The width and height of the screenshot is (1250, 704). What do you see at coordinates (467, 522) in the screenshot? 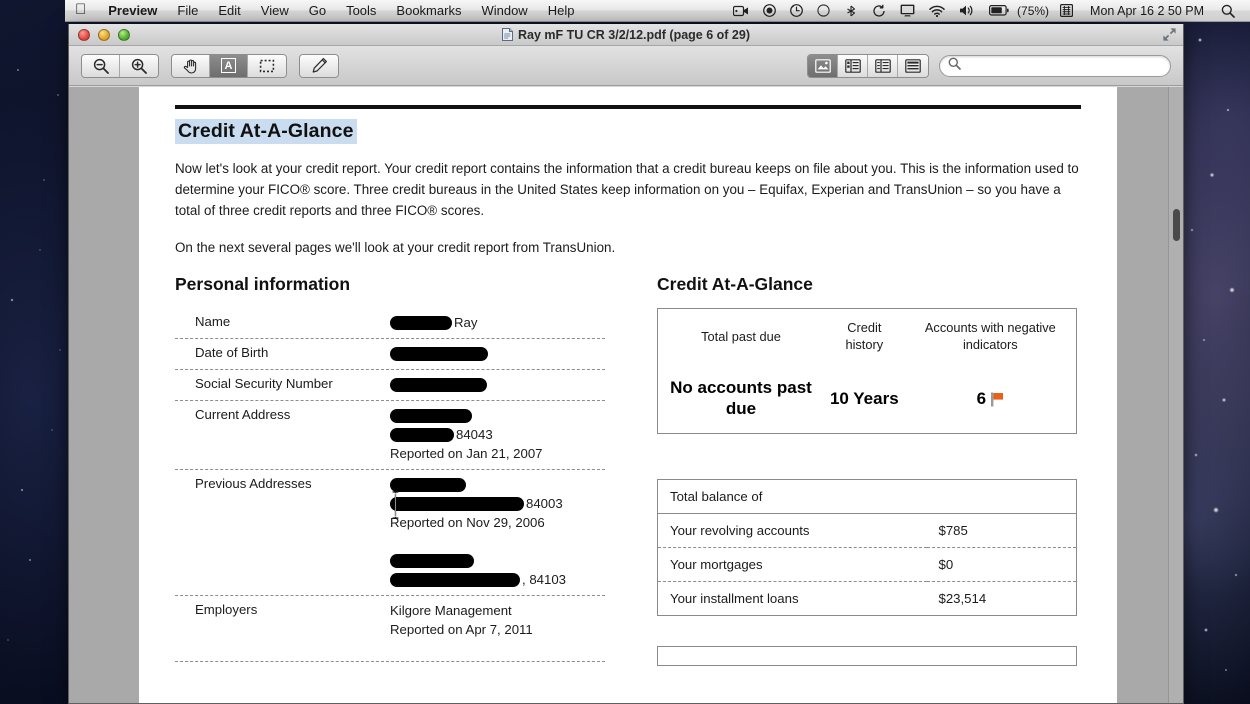
I see `personal-info-text: Reported on Nov 29, 2006` at bounding box center [467, 522].